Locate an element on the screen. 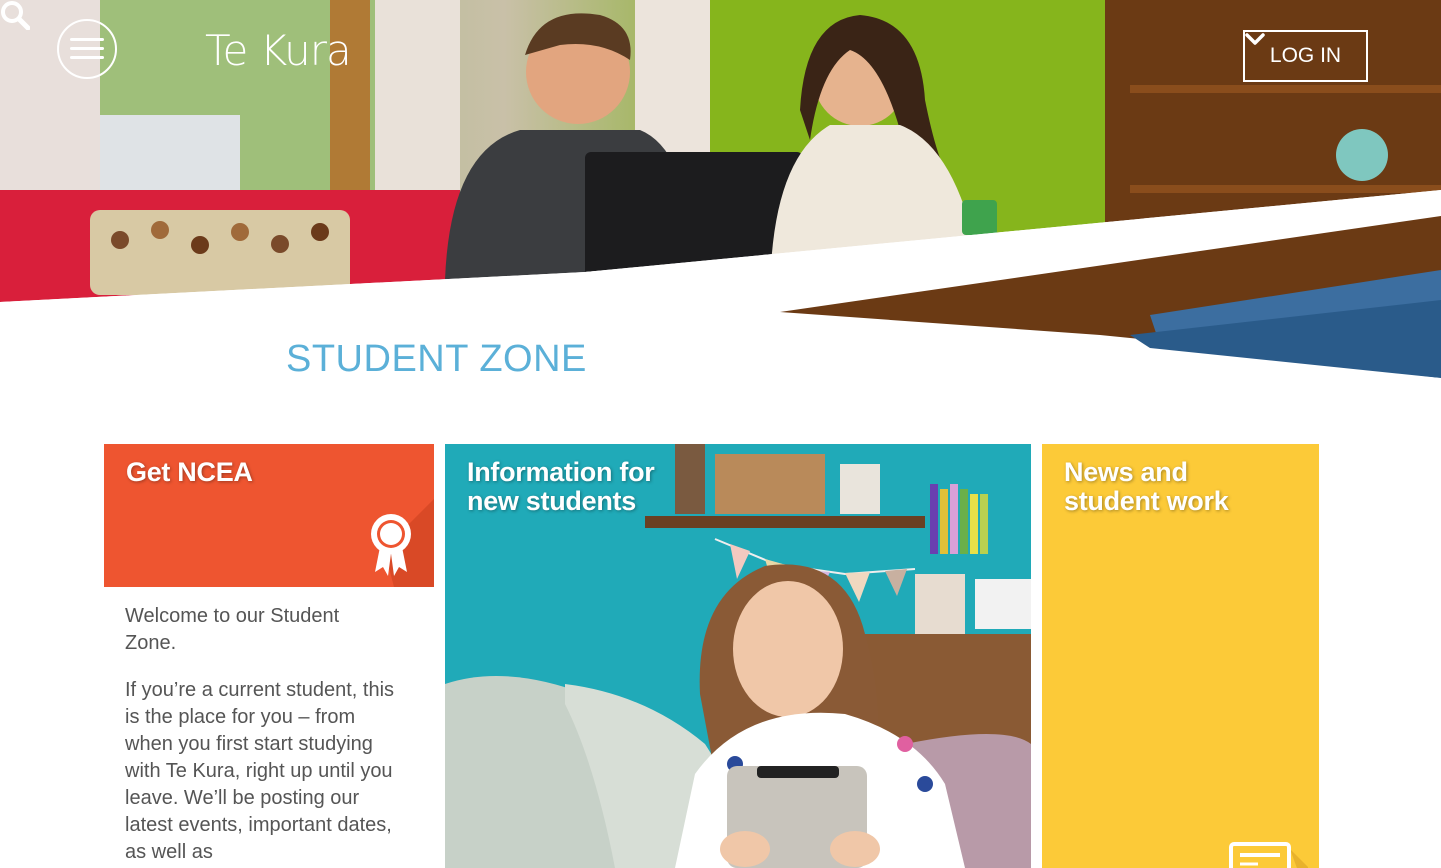 This screenshot has width=1441, height=868. site-logo: Te Kura is located at coordinates (278, 51).